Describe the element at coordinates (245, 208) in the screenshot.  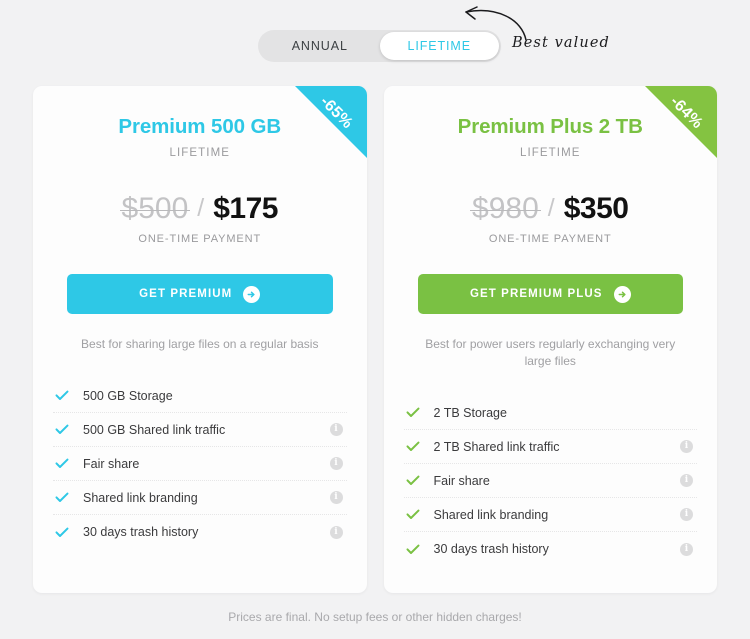
I see `price-current: $175` at that location.